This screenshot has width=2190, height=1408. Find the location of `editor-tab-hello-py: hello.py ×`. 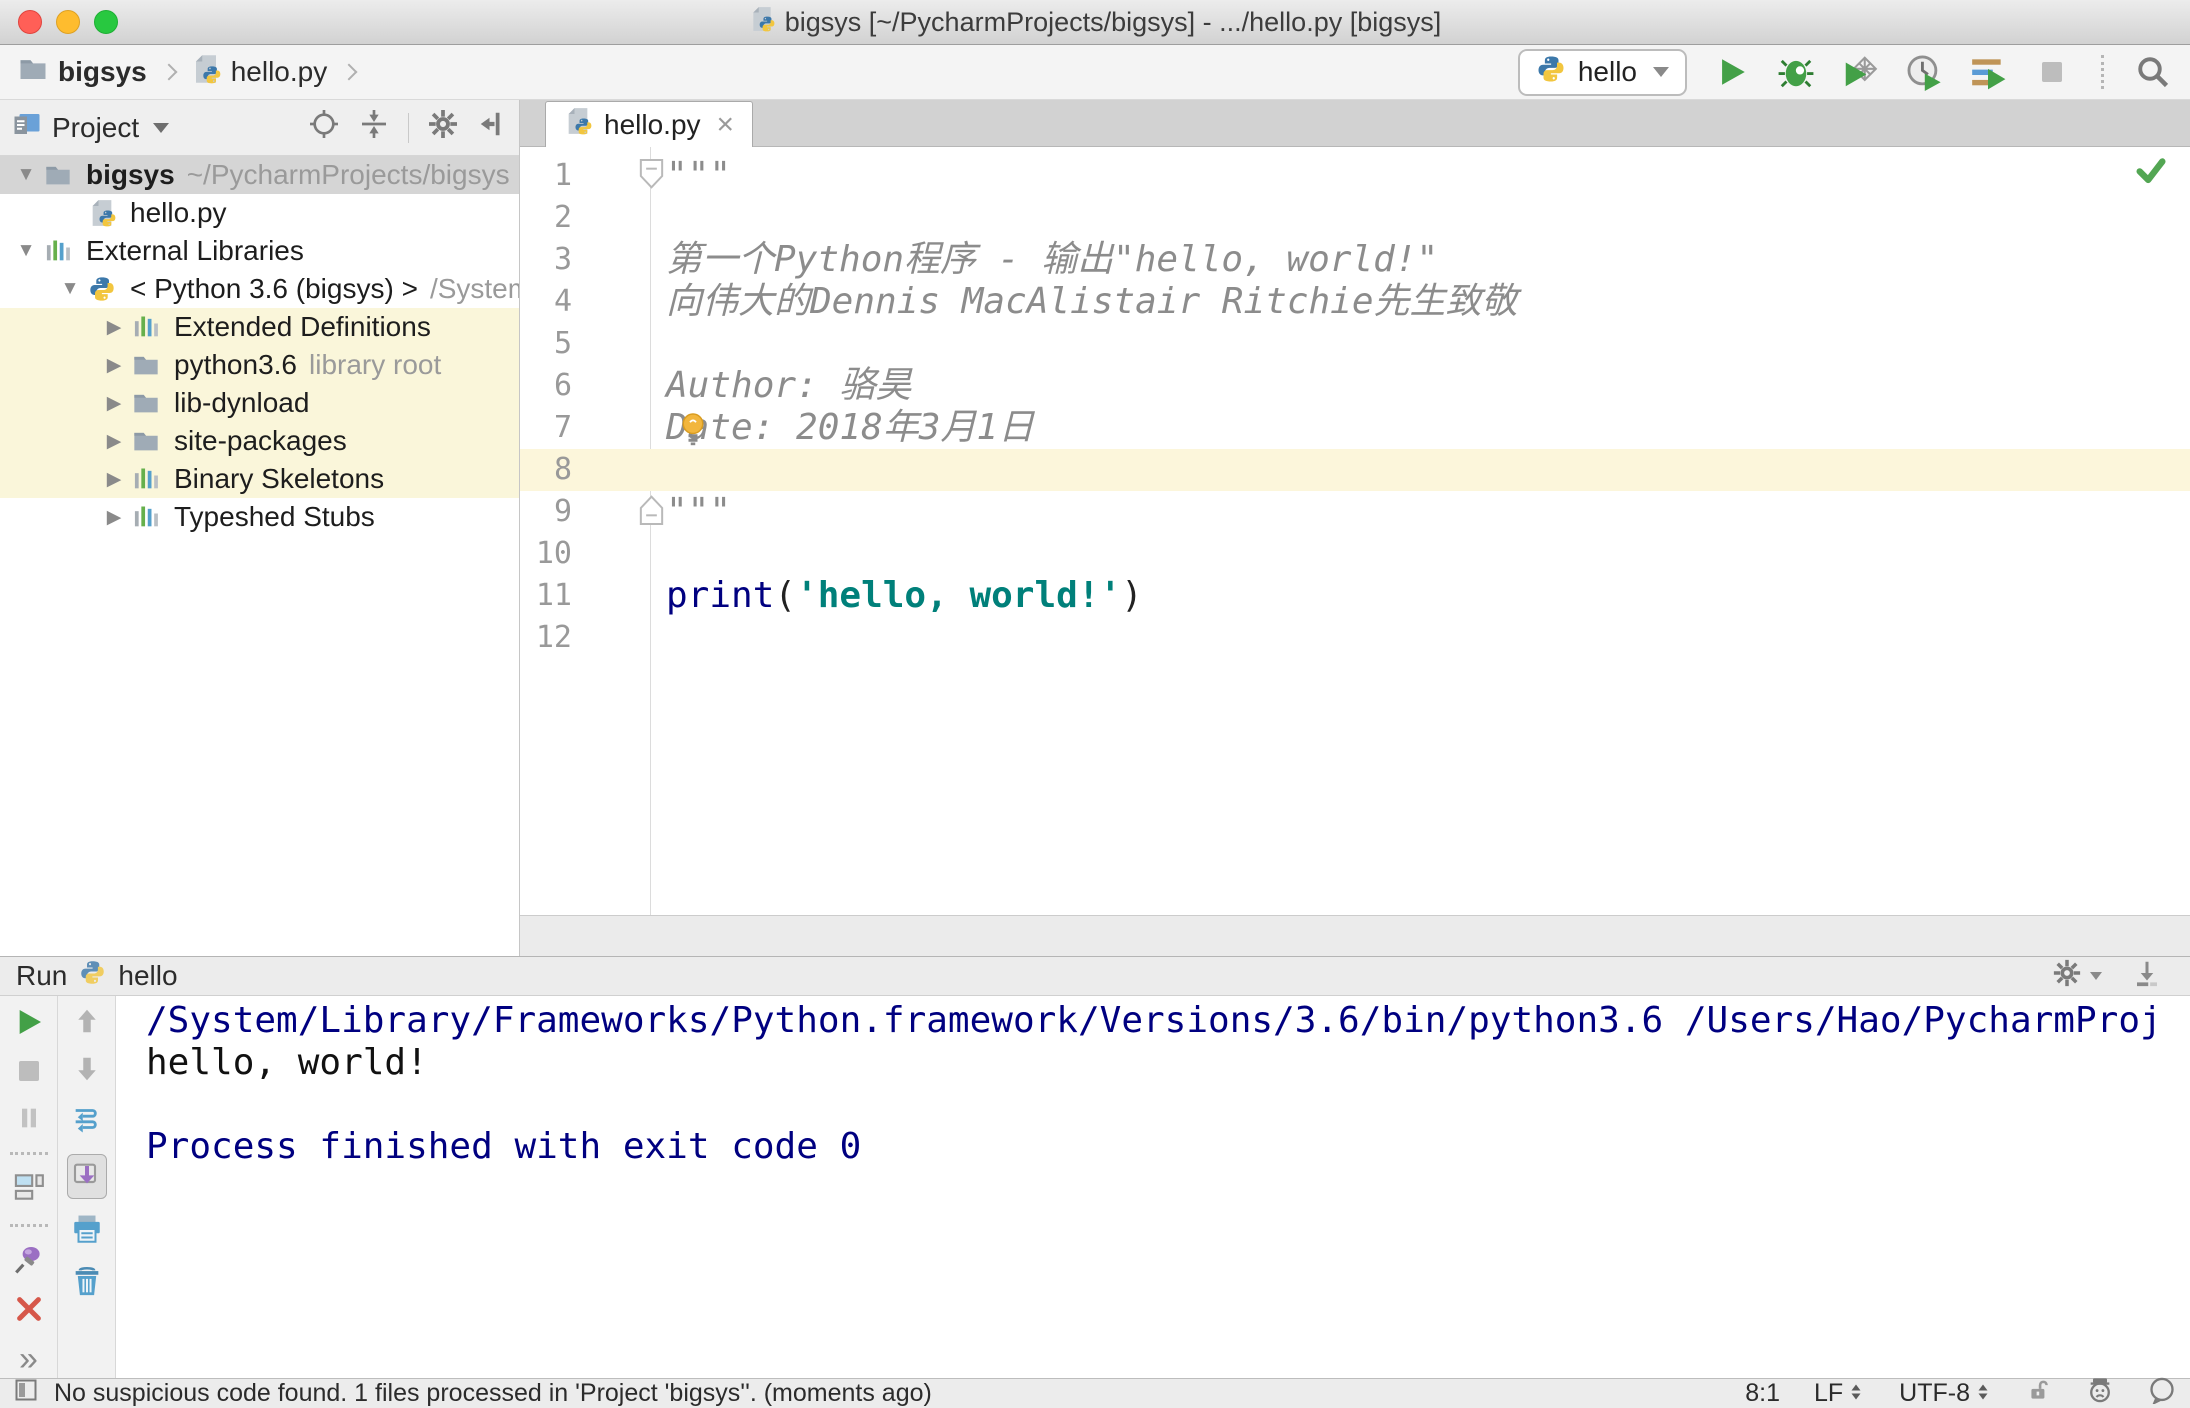

editor-tab-hello-py: hello.py × is located at coordinates (649, 124).